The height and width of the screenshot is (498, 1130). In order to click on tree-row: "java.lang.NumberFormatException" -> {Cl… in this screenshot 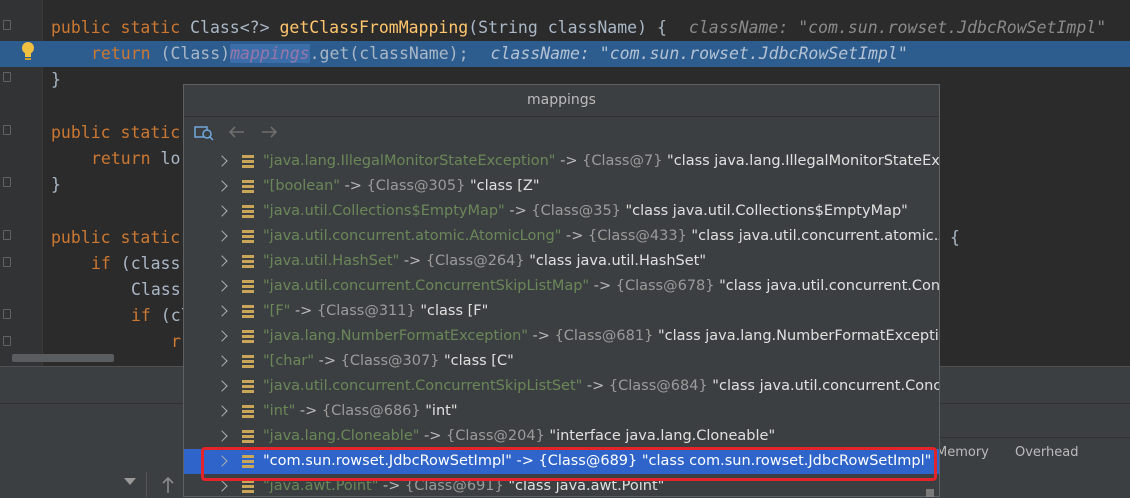, I will do `click(561, 336)`.